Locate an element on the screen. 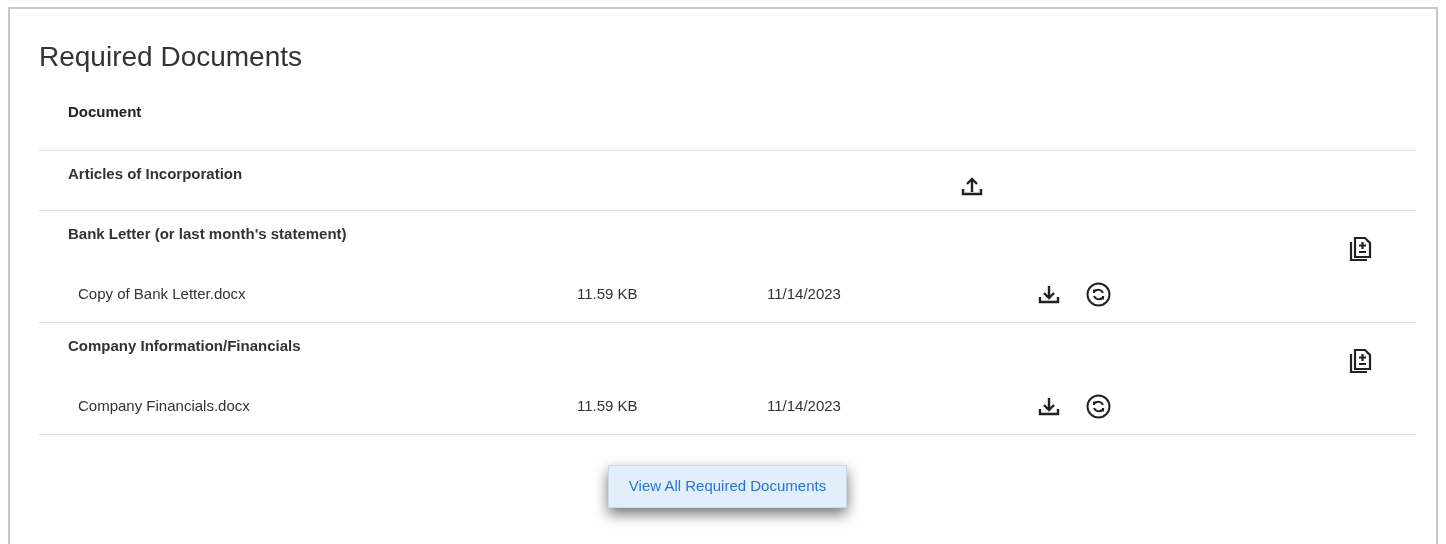  file-name: Copy of Bank Letter.docx is located at coordinates (162, 293).